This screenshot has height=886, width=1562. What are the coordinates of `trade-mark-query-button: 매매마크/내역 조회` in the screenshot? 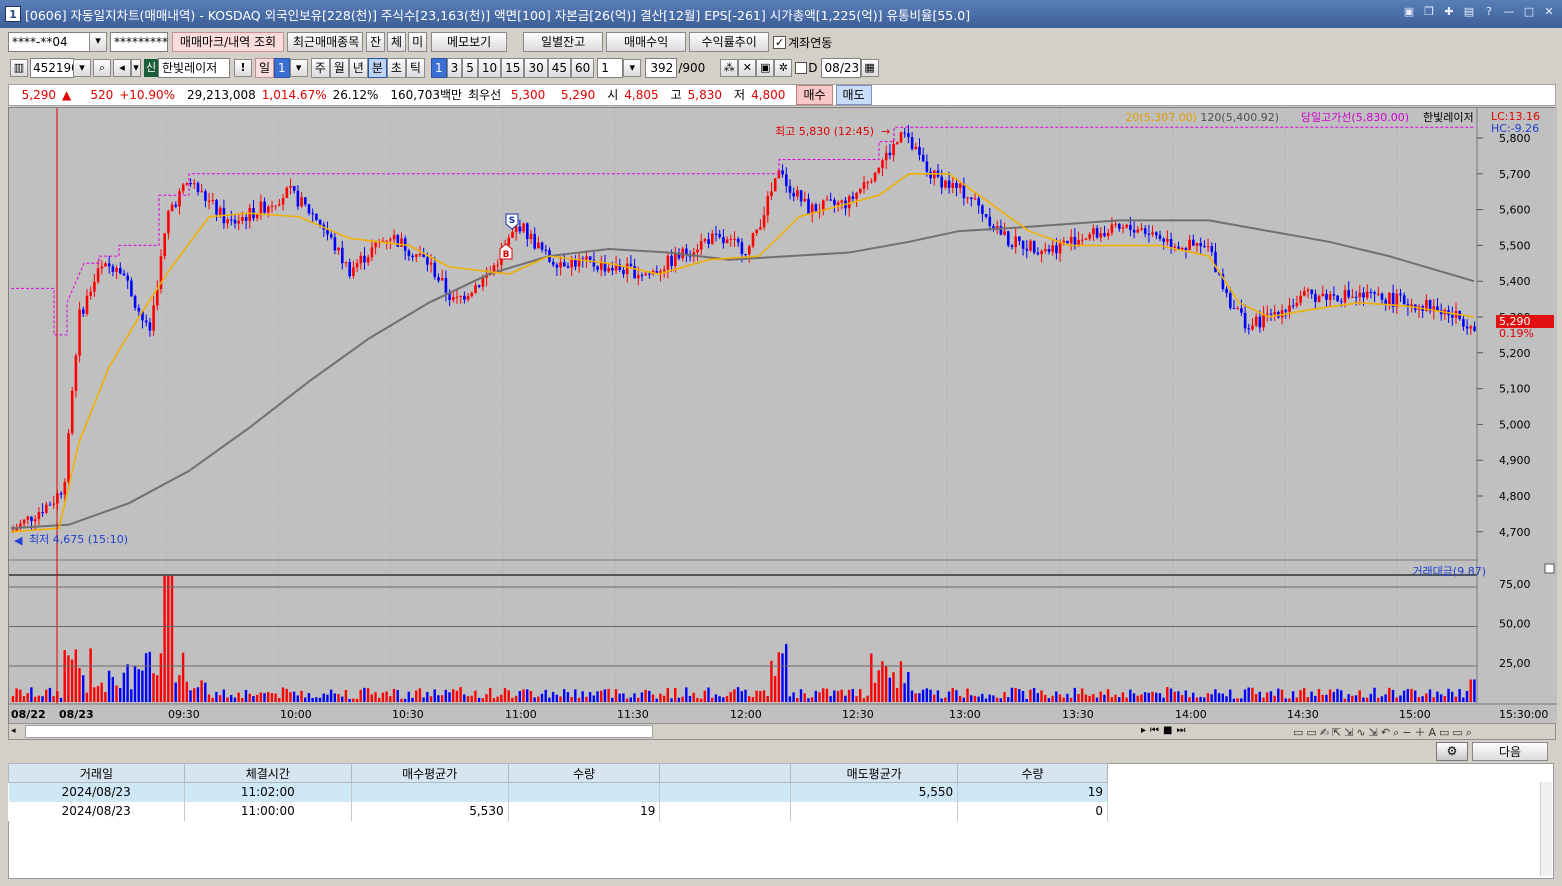 It's located at (228, 42).